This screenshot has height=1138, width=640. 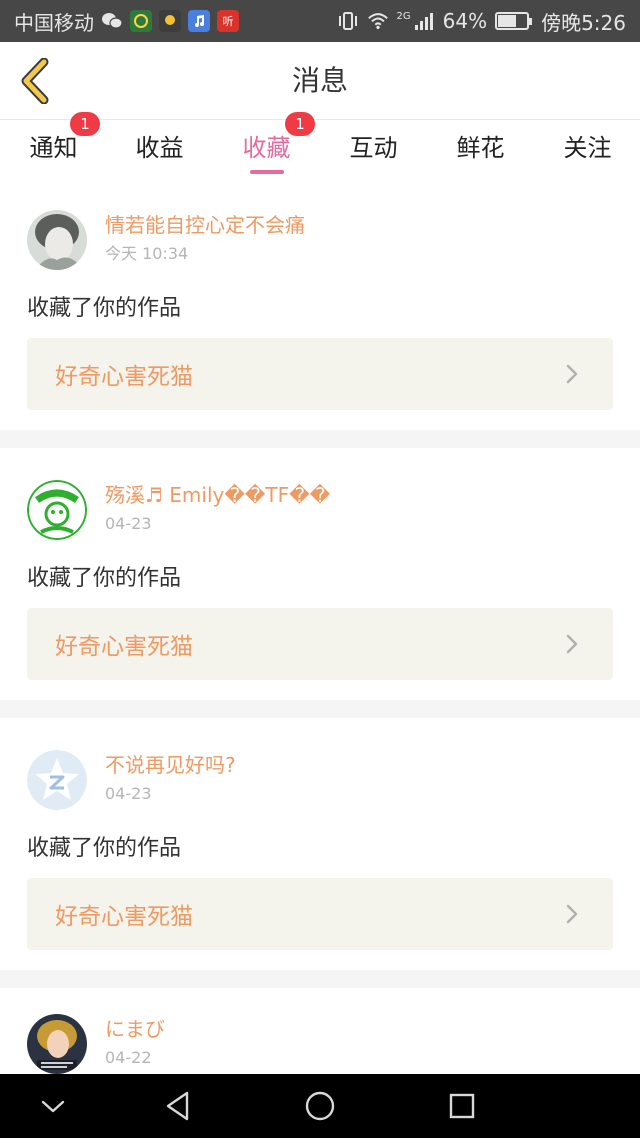 I want to click on recents-nav-button, so click(x=462, y=1106).